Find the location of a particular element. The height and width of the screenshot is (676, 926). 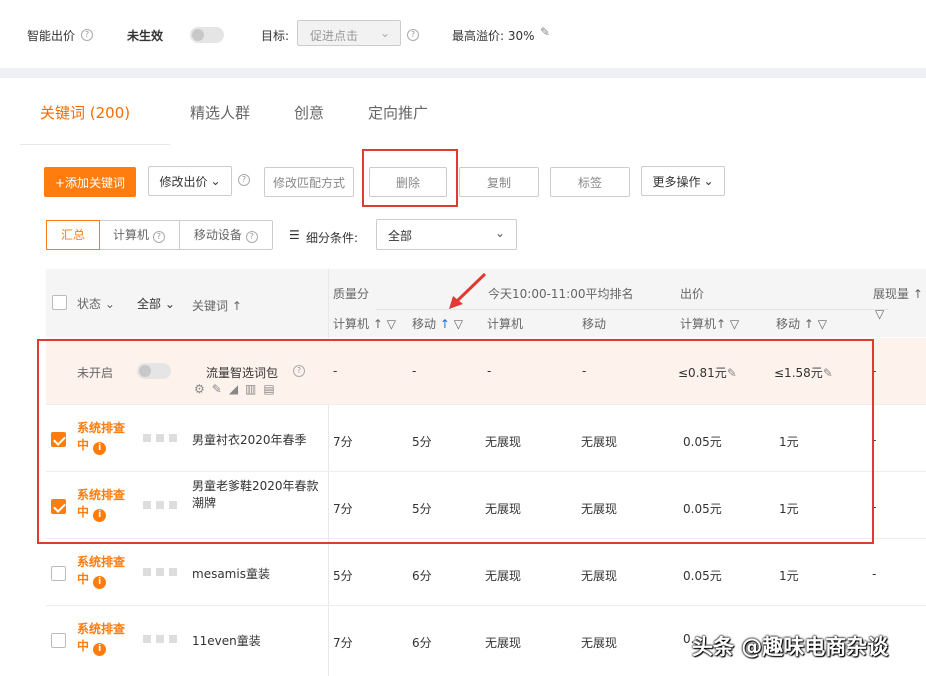

bid-pc-header: 计算机↑ ▽ is located at coordinates (709, 323).